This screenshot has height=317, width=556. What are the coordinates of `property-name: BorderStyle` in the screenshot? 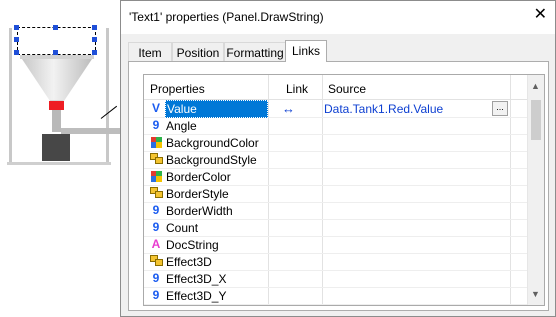 It's located at (197, 194).